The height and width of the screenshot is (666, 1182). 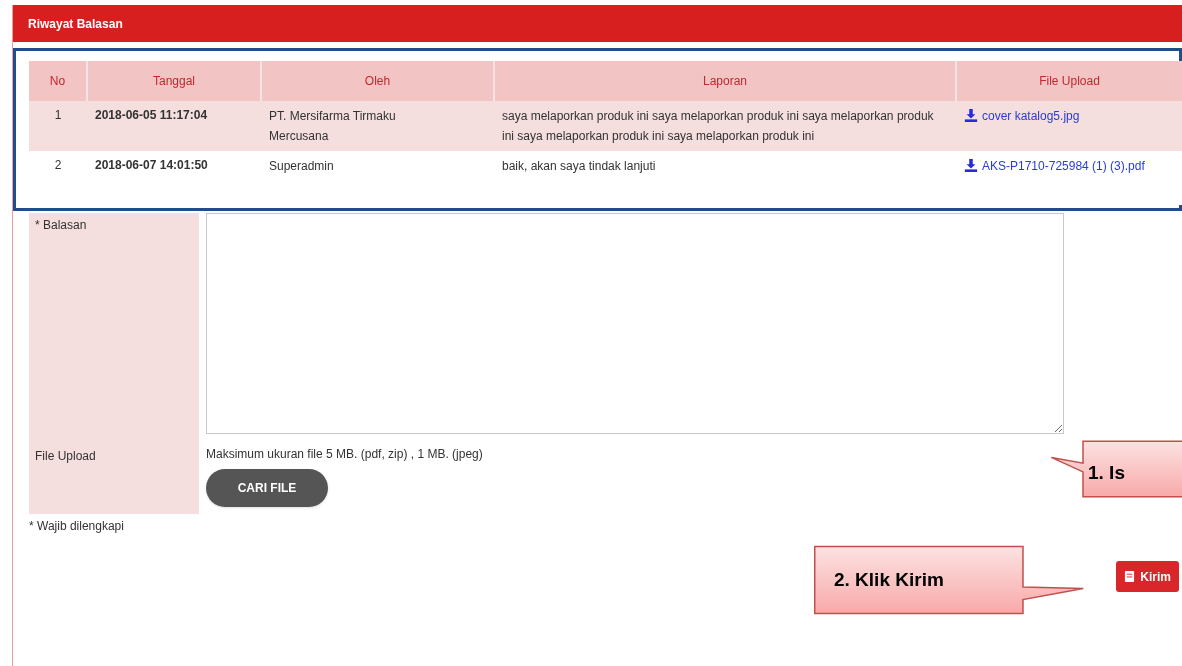 What do you see at coordinates (725, 178) in the screenshot?
I see `table-cell: baik, akan saya tindak lanjuti` at bounding box center [725, 178].